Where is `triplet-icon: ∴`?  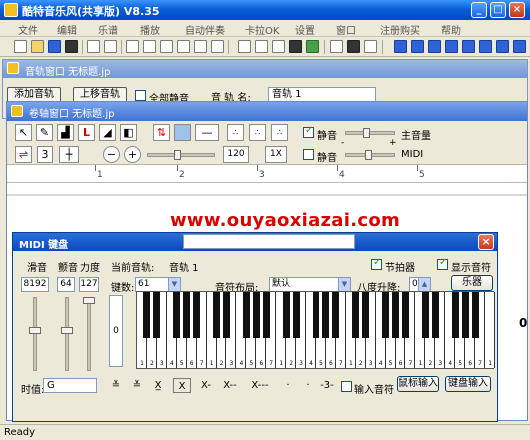
triplet-icon: ∴ is located at coordinates (257, 132).